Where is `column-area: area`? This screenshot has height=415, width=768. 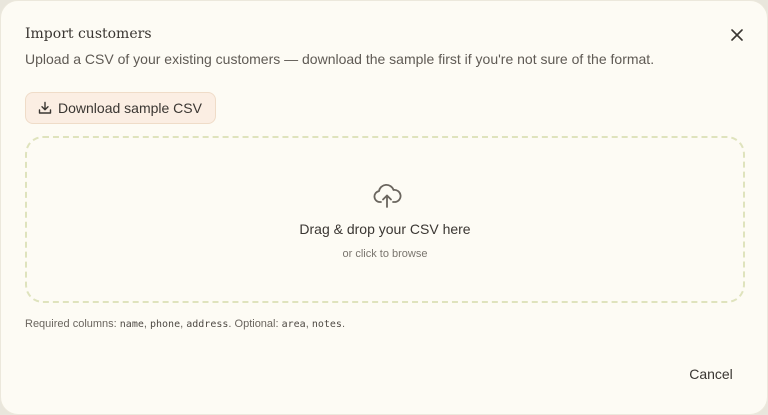
column-area: area is located at coordinates (293, 324).